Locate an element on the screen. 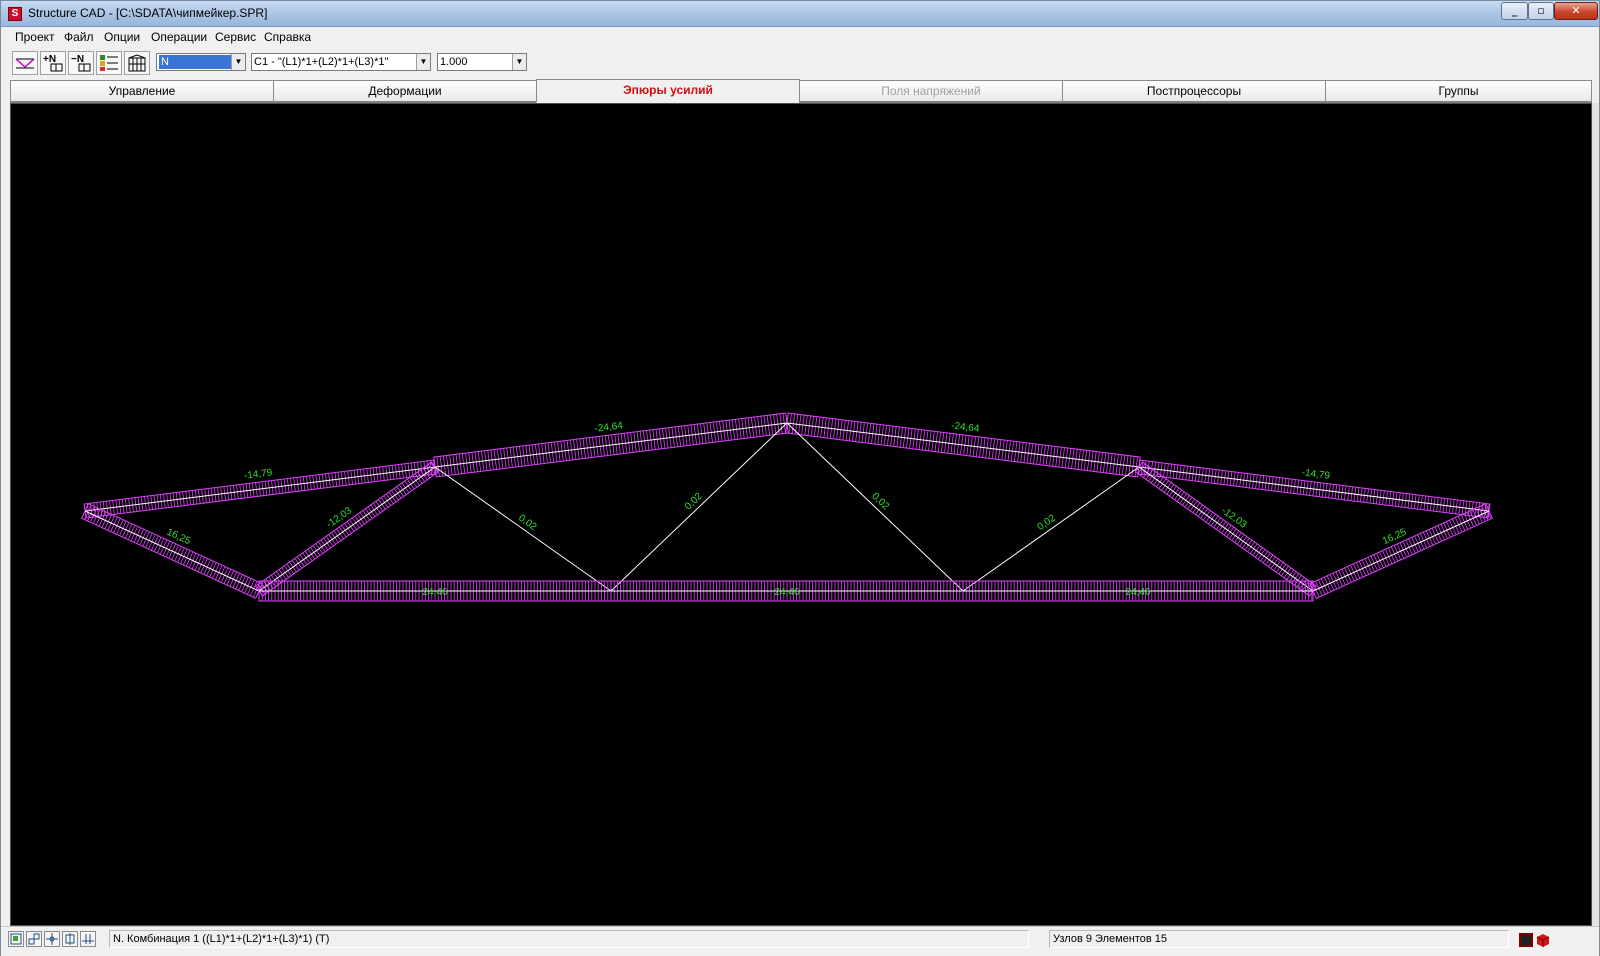 This screenshot has height=956, width=1600. table-button is located at coordinates (109, 63).